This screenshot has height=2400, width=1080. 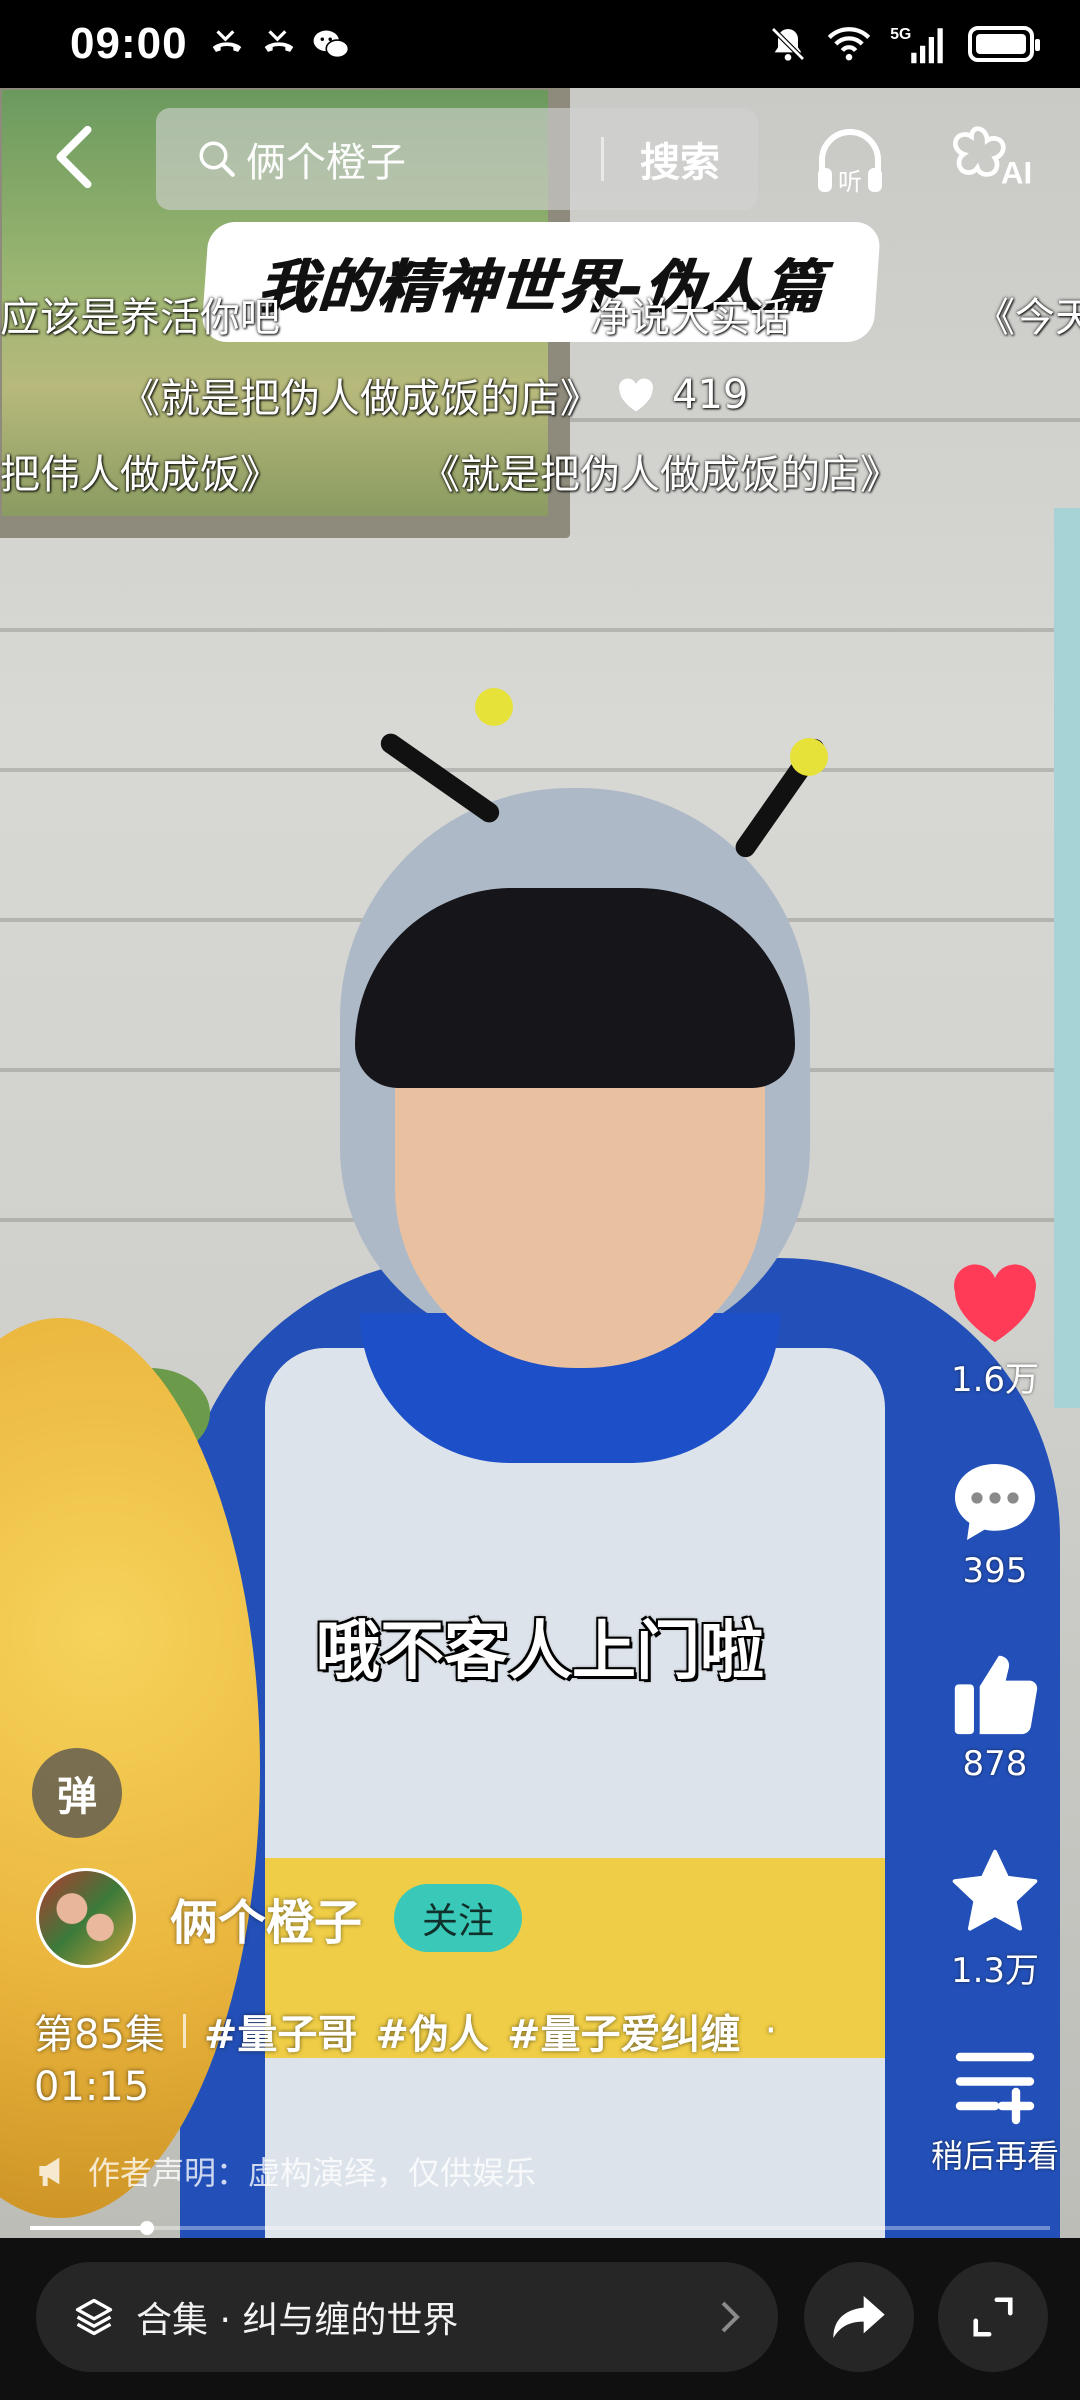 I want to click on hashtag-link: #量子爱纠缠, so click(x=624, y=2031).